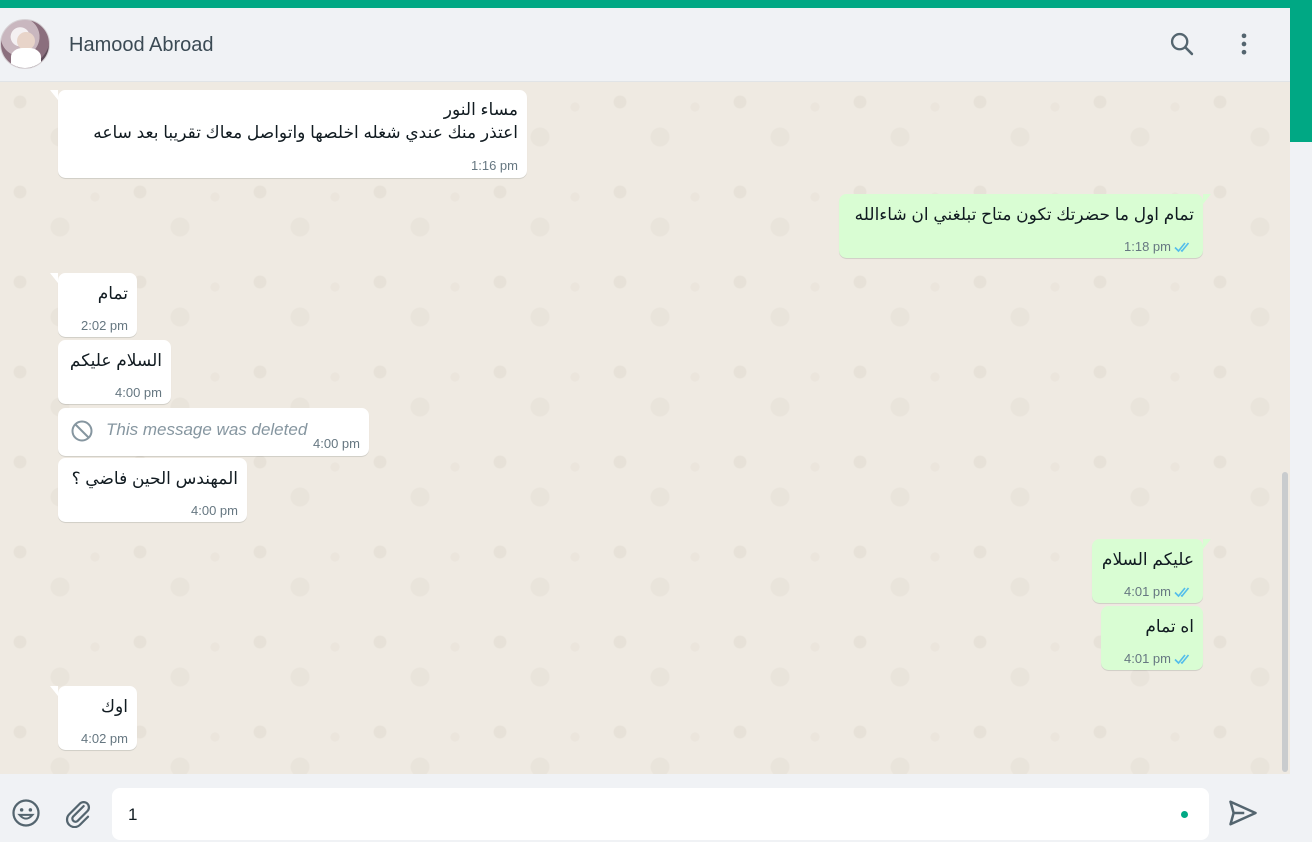  I want to click on contact-name: Hamood Abroad, so click(141, 45).